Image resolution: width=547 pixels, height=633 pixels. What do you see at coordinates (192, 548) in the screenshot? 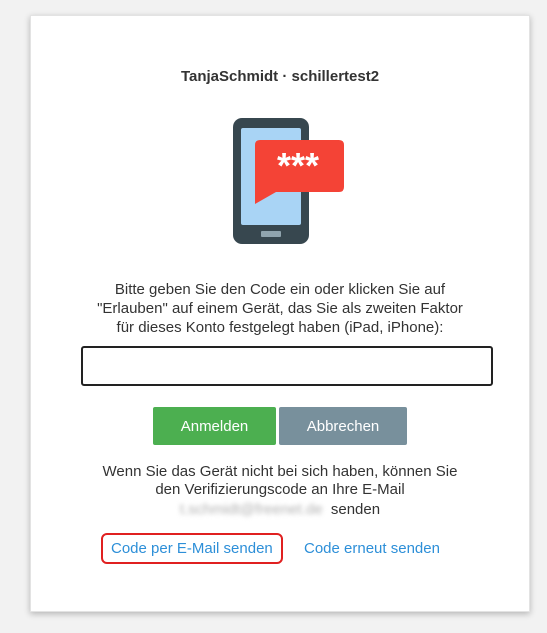
I see `send-code-by-email-link: Code per E-Mail senden` at bounding box center [192, 548].